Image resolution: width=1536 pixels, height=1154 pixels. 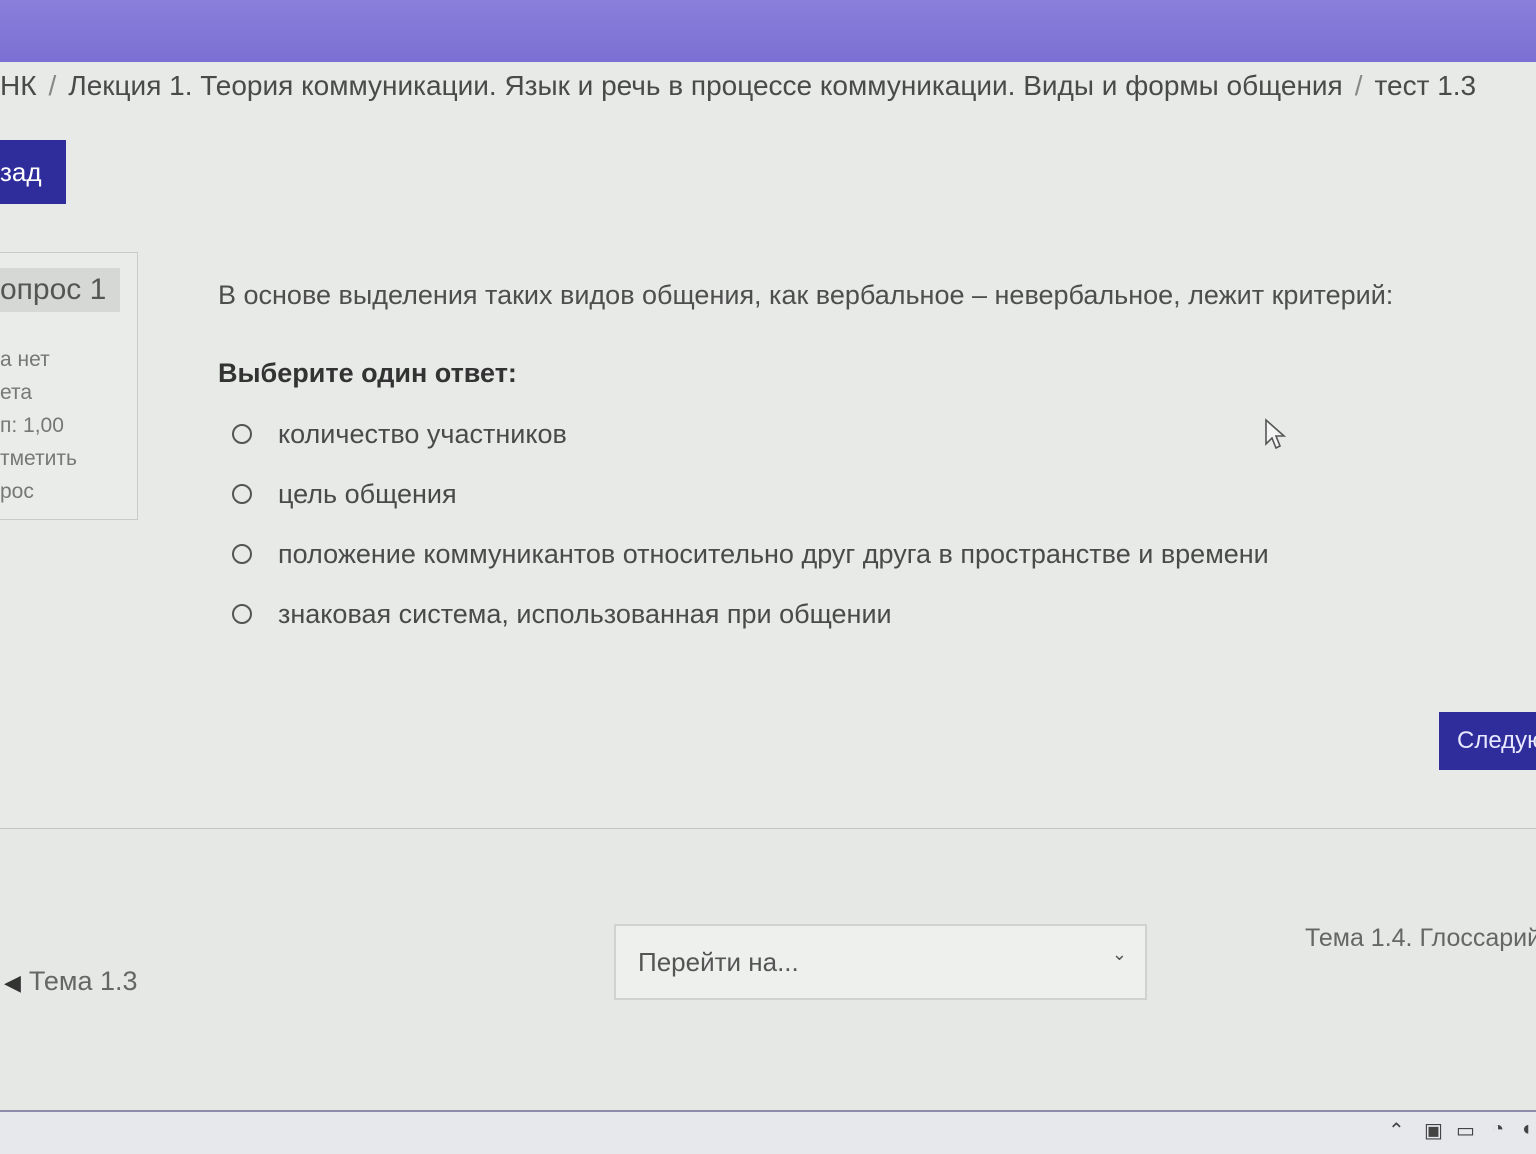 I want to click on answer-option: цель общения, so click(x=344, y=494).